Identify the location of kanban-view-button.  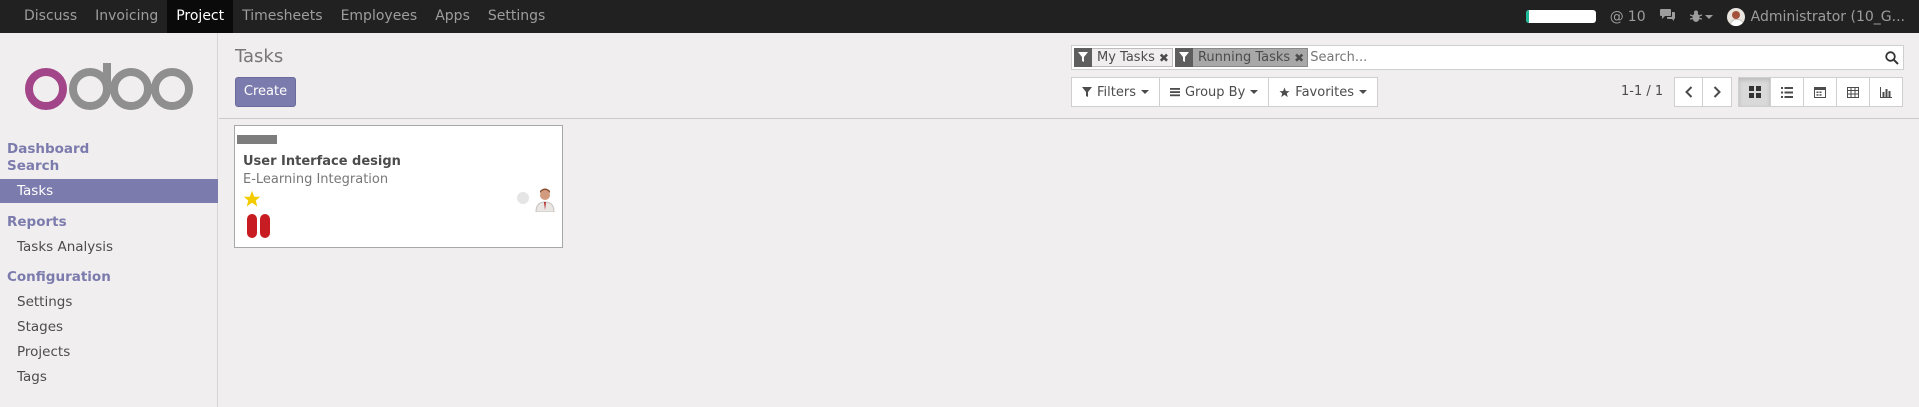
(1754, 92).